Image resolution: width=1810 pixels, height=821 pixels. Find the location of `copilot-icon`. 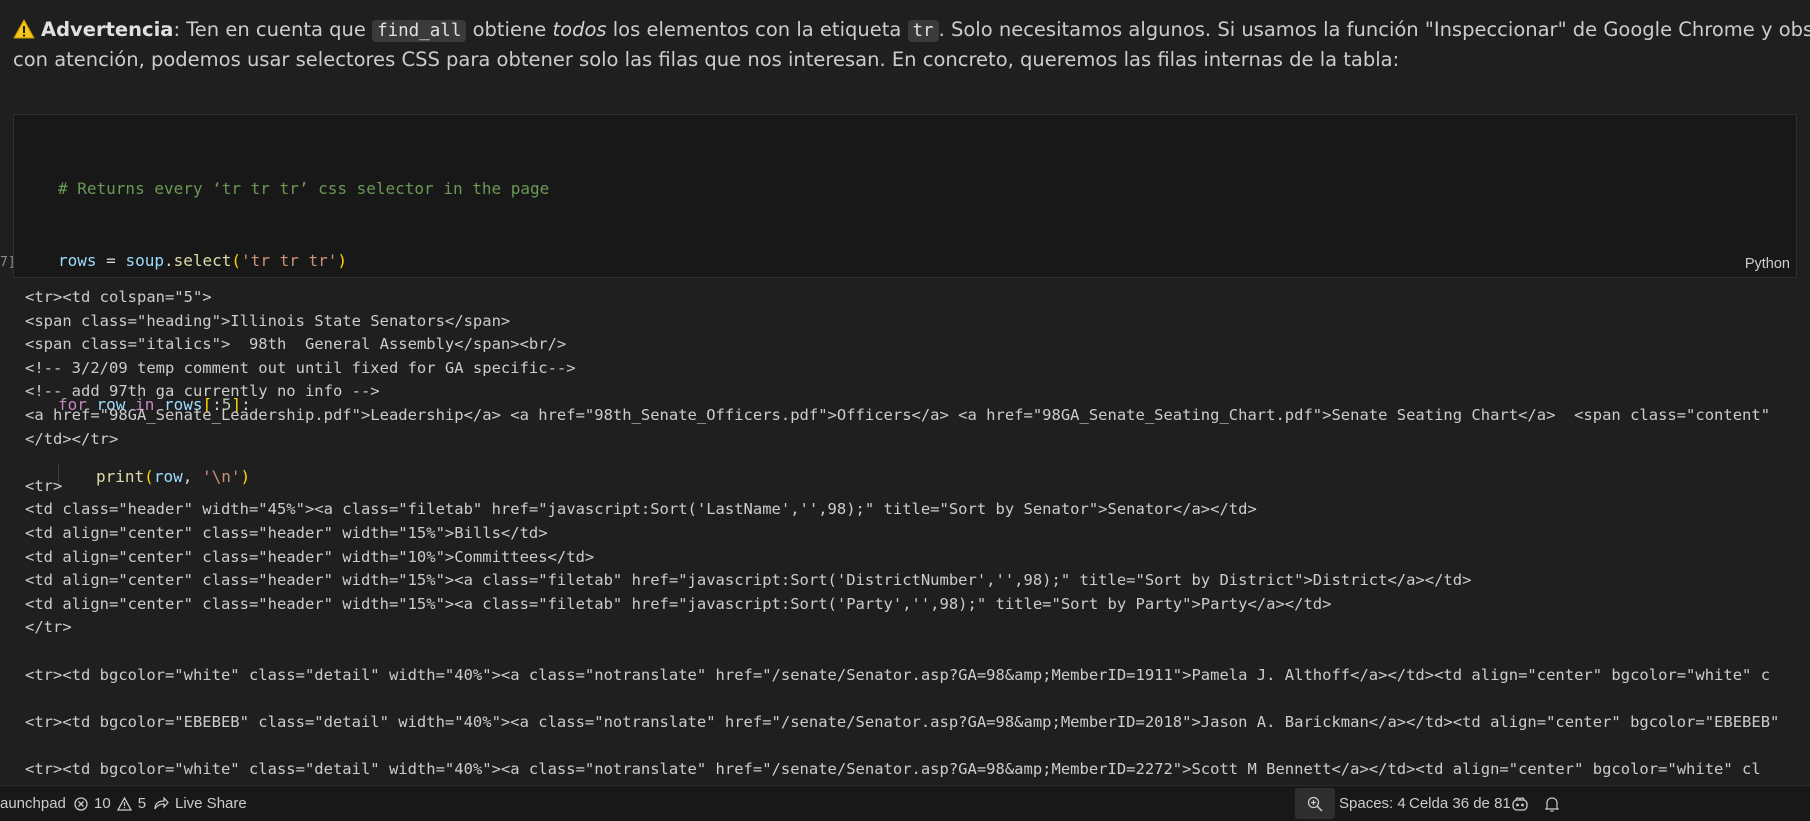

copilot-icon is located at coordinates (1520, 803).